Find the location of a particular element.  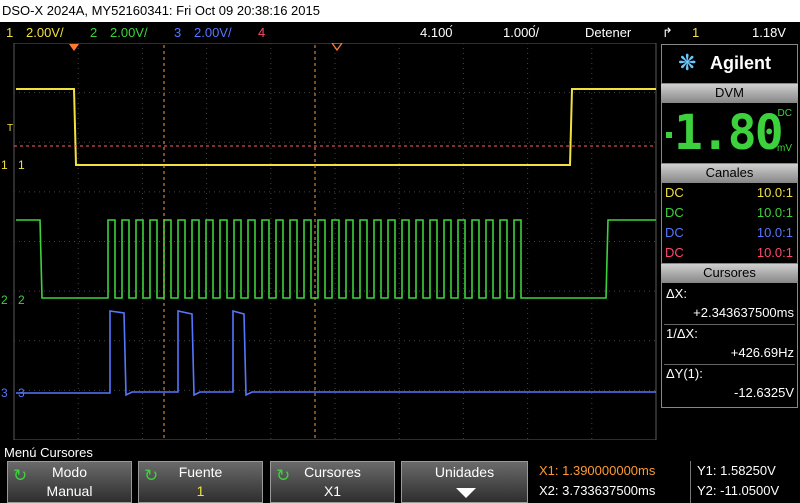

ch4-number: 4 is located at coordinates (261, 32).